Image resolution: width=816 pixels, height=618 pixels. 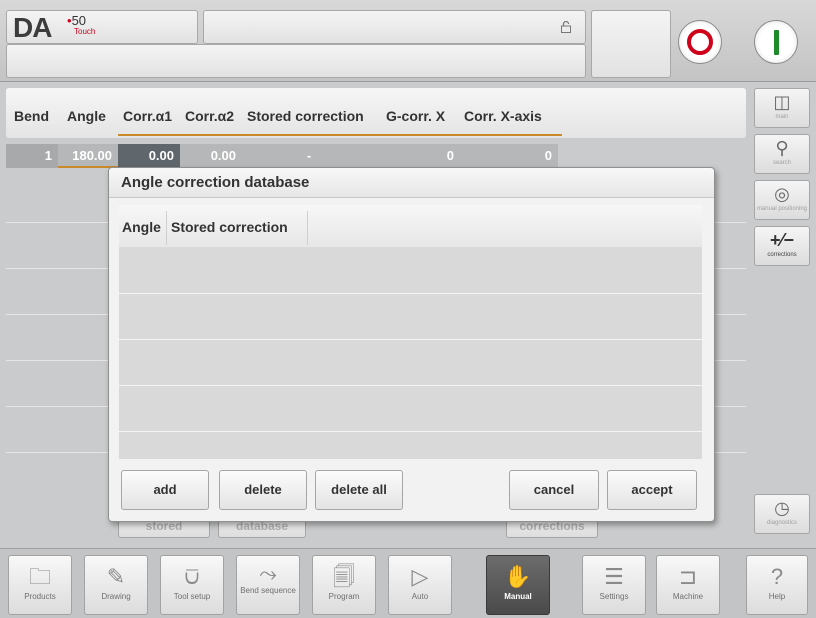 What do you see at coordinates (165, 490) in the screenshot?
I see `add-button: add` at bounding box center [165, 490].